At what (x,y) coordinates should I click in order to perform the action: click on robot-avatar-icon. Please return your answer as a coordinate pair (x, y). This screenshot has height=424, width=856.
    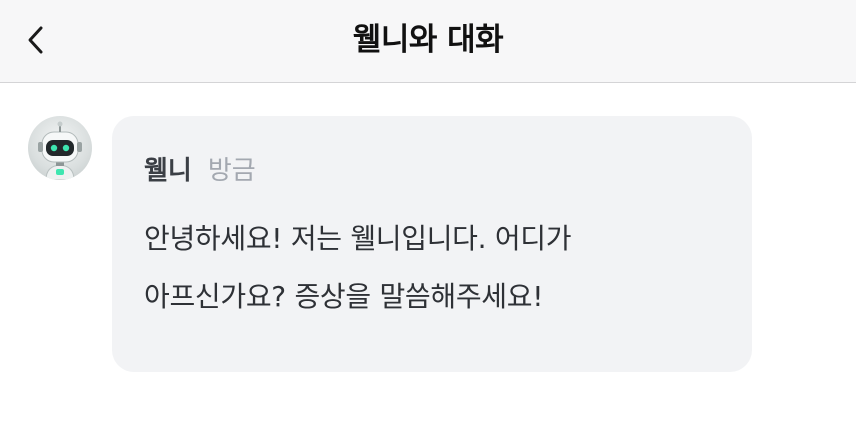
    Looking at the image, I should click on (60, 150).